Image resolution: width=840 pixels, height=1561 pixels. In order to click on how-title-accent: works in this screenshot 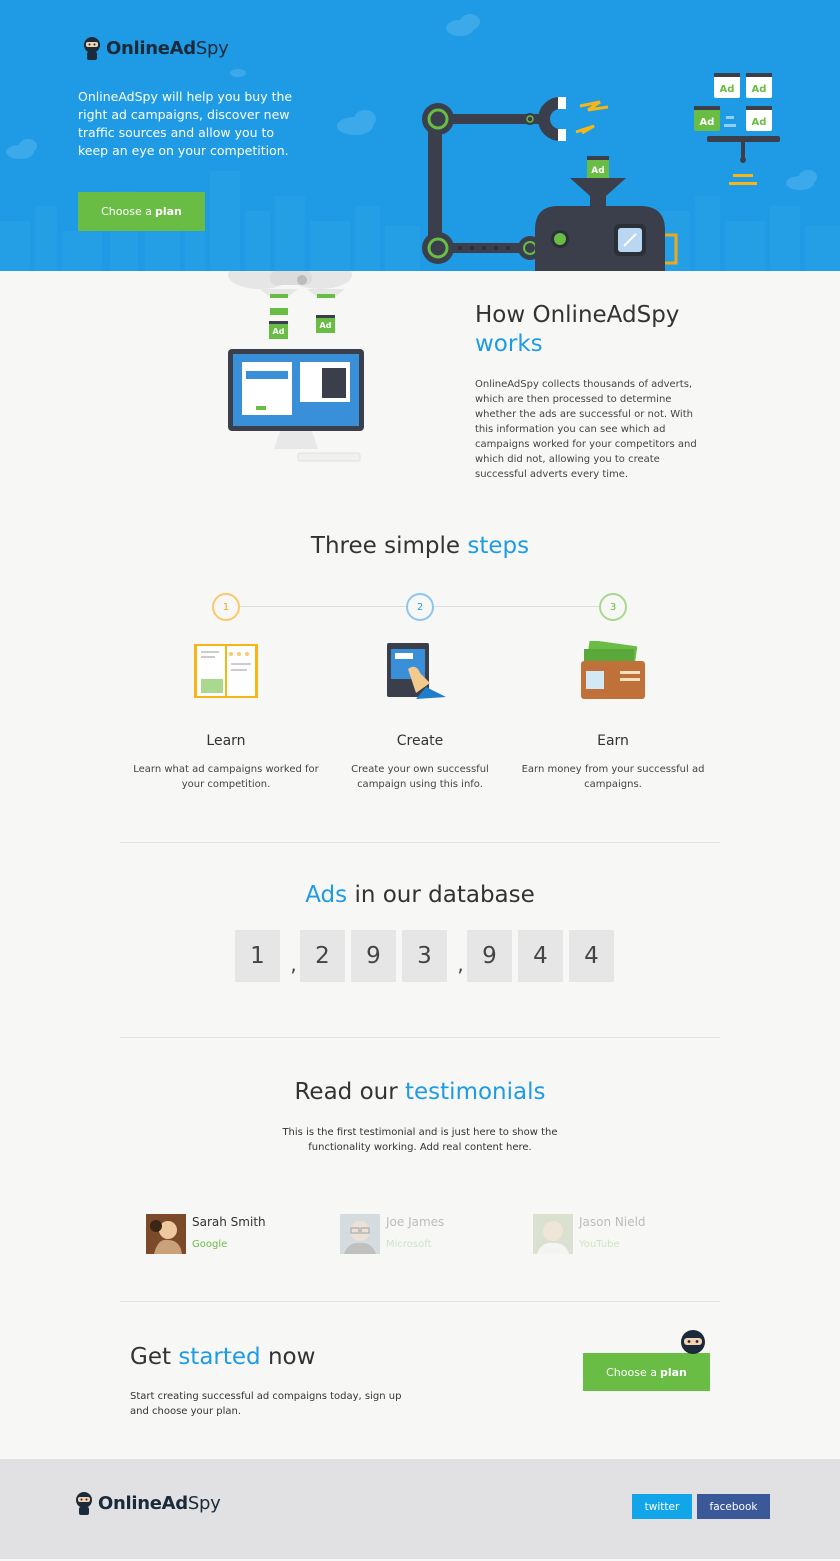, I will do `click(509, 344)`.